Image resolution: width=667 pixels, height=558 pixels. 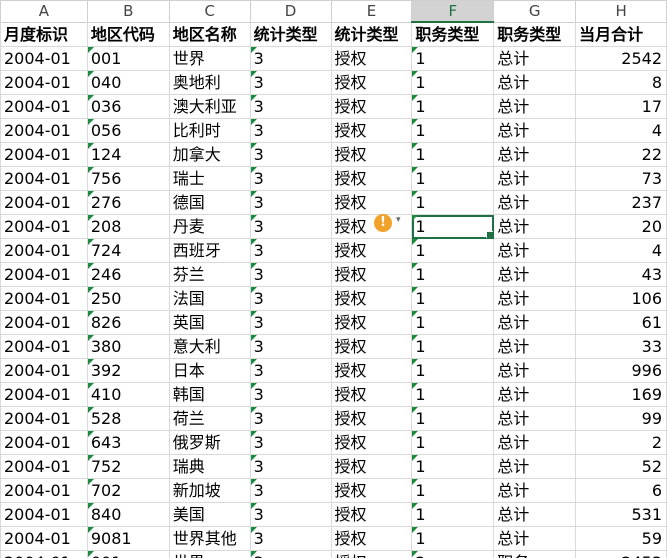 What do you see at coordinates (398, 220) in the screenshot?
I see `chevron-down-icon: ▾` at bounding box center [398, 220].